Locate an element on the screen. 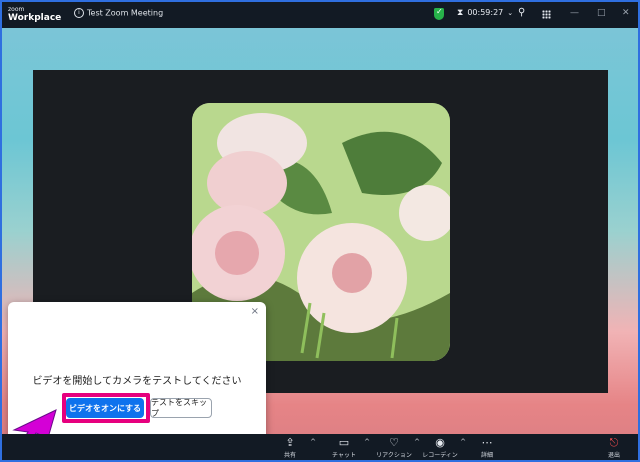 Image resolution: width=640 pixels, height=462 pixels. pin-icon: ⚲ is located at coordinates (521, 12).